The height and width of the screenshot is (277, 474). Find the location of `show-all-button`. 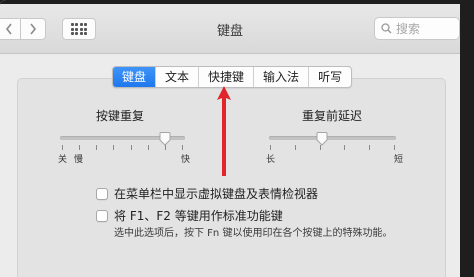

show-all-button is located at coordinates (79, 29).